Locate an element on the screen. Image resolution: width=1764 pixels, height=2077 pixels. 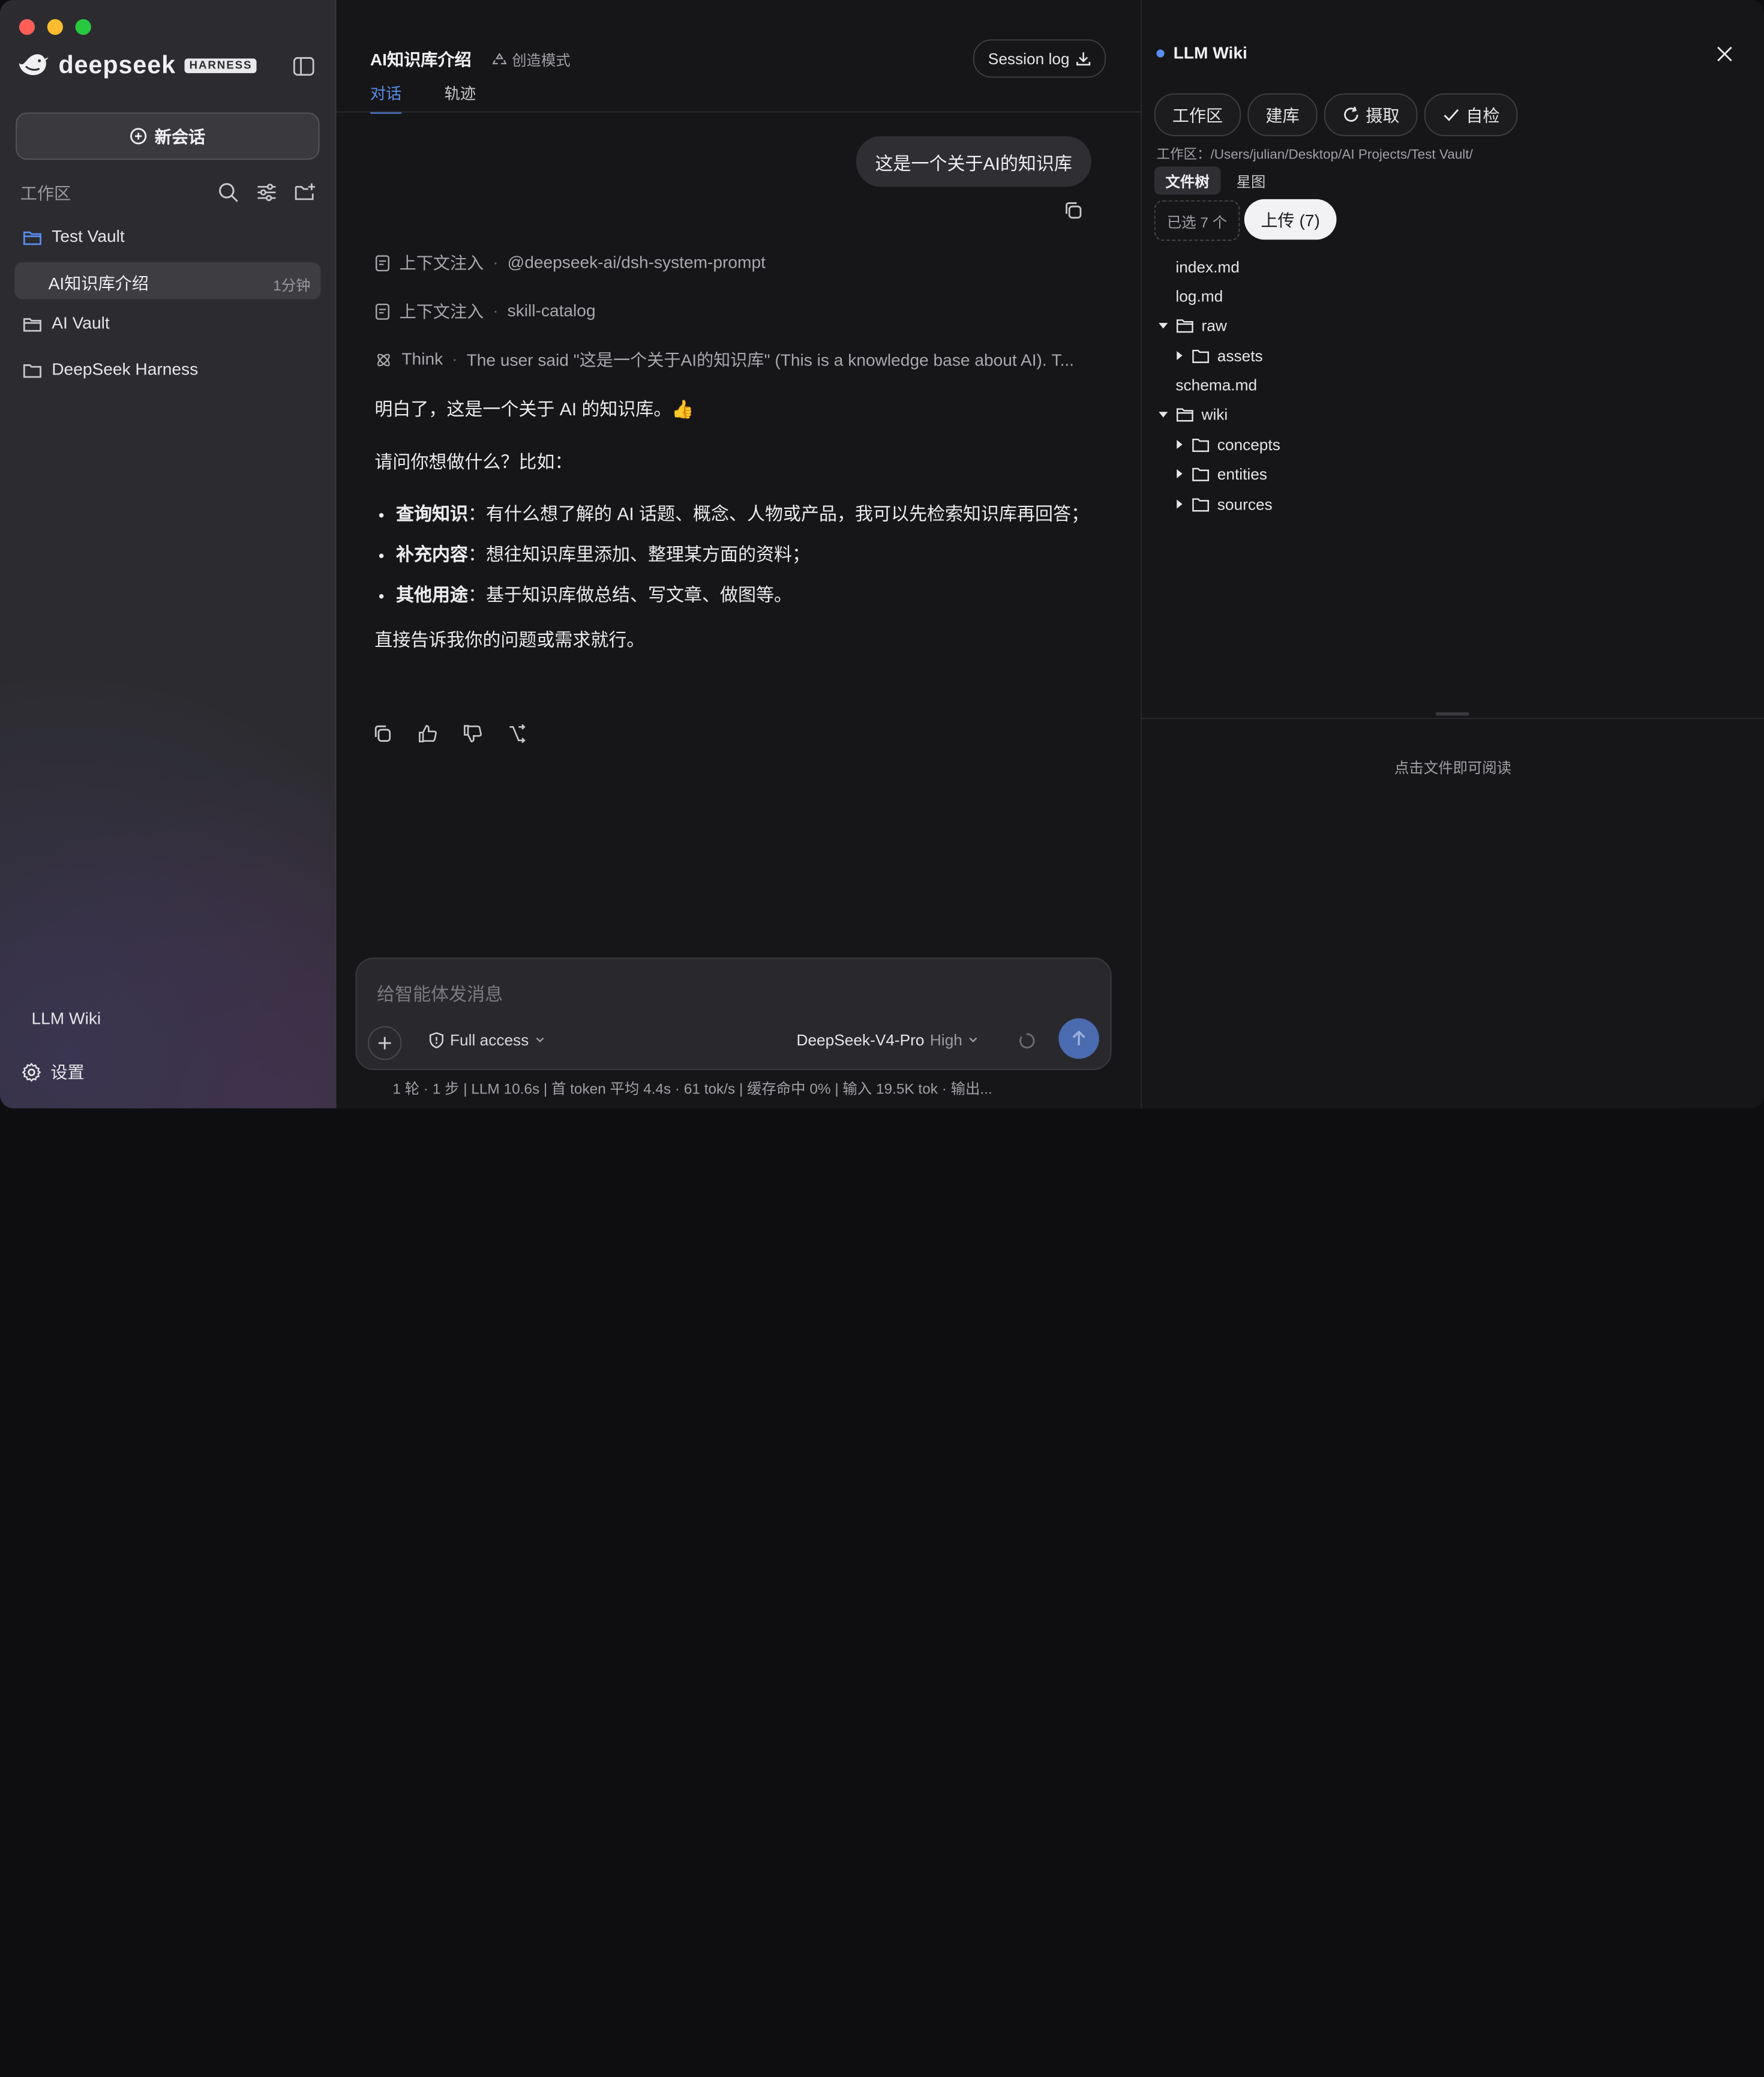
folder-item: assets is located at coordinates (1218, 356).